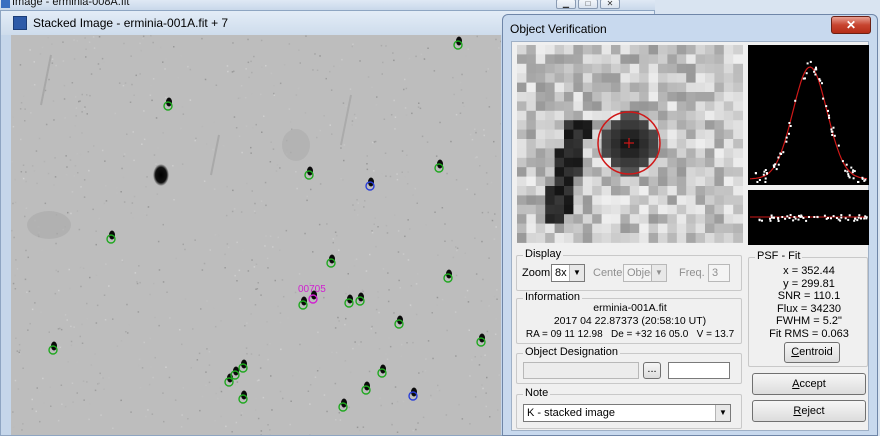  I want to click on dialog-titlebar: Object Verification ✕, so click(690, 28).